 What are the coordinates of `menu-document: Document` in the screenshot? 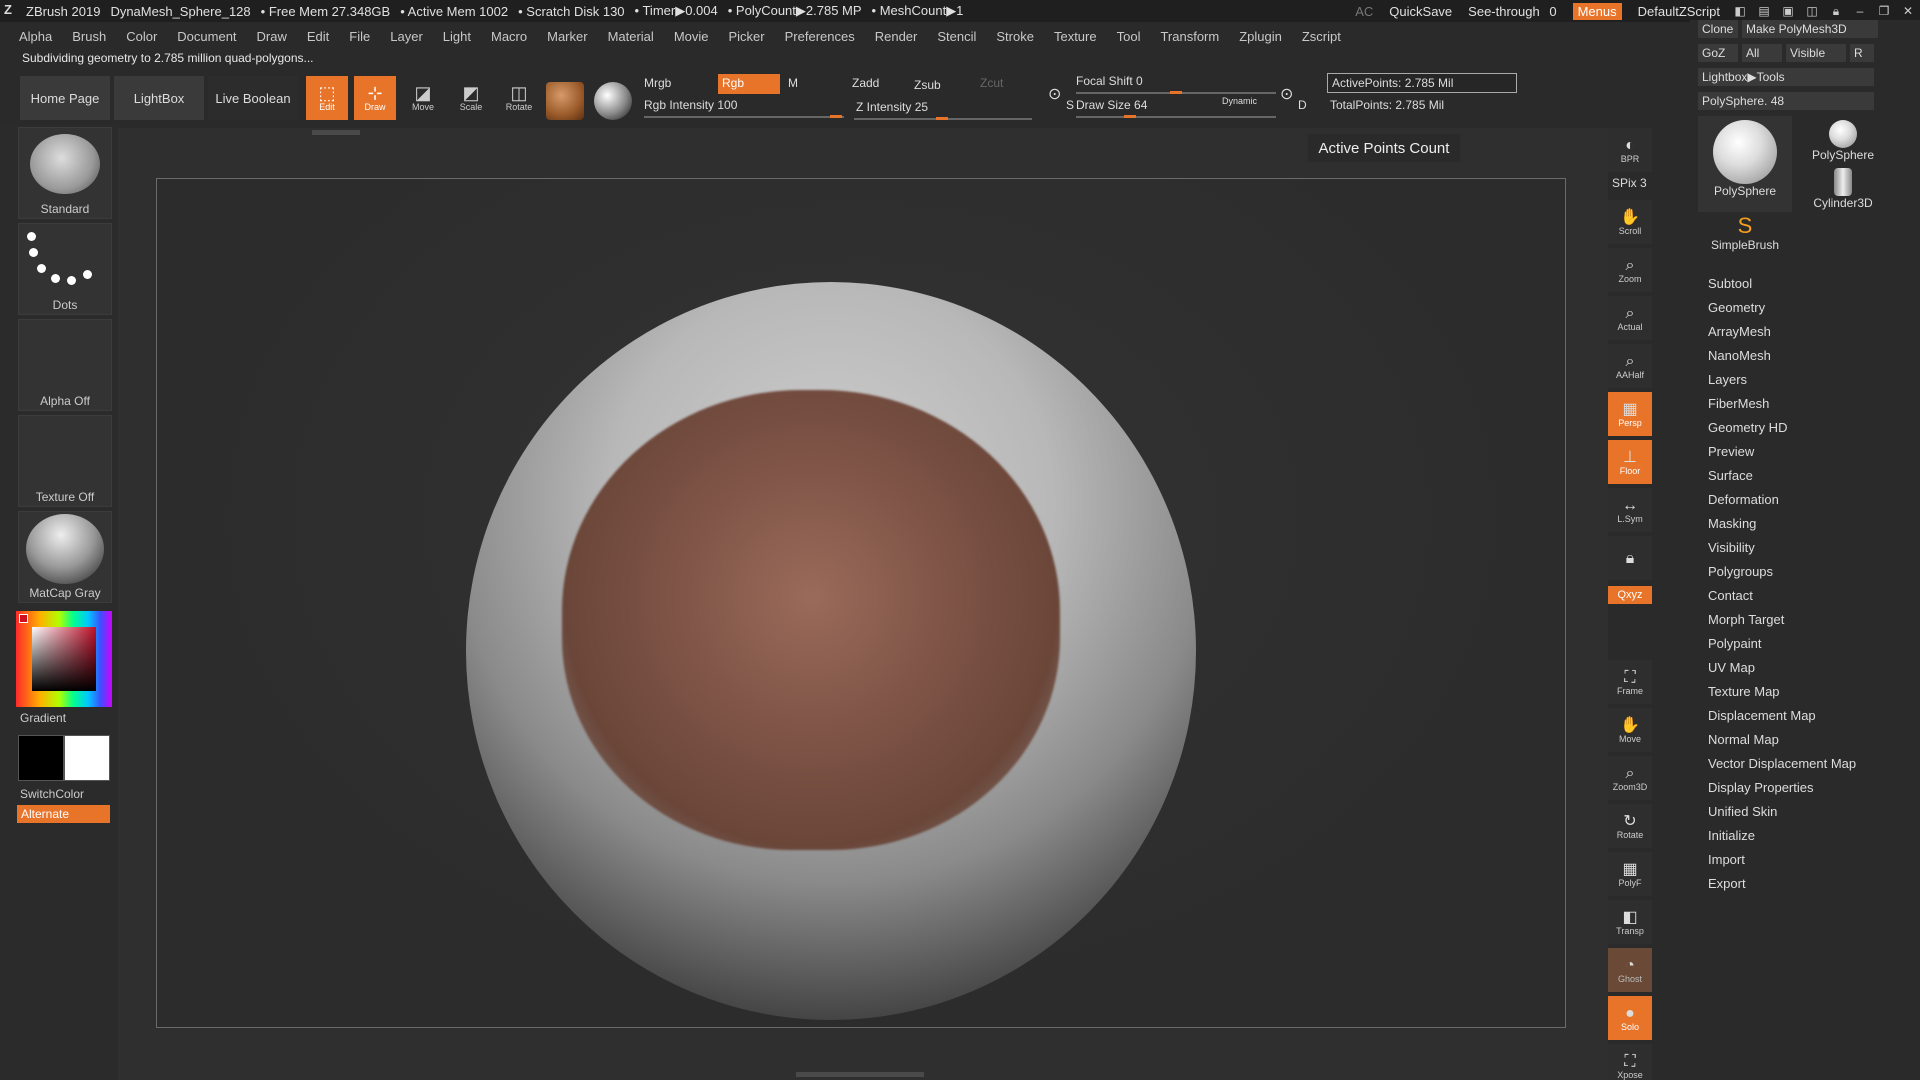 It's located at (206, 36).